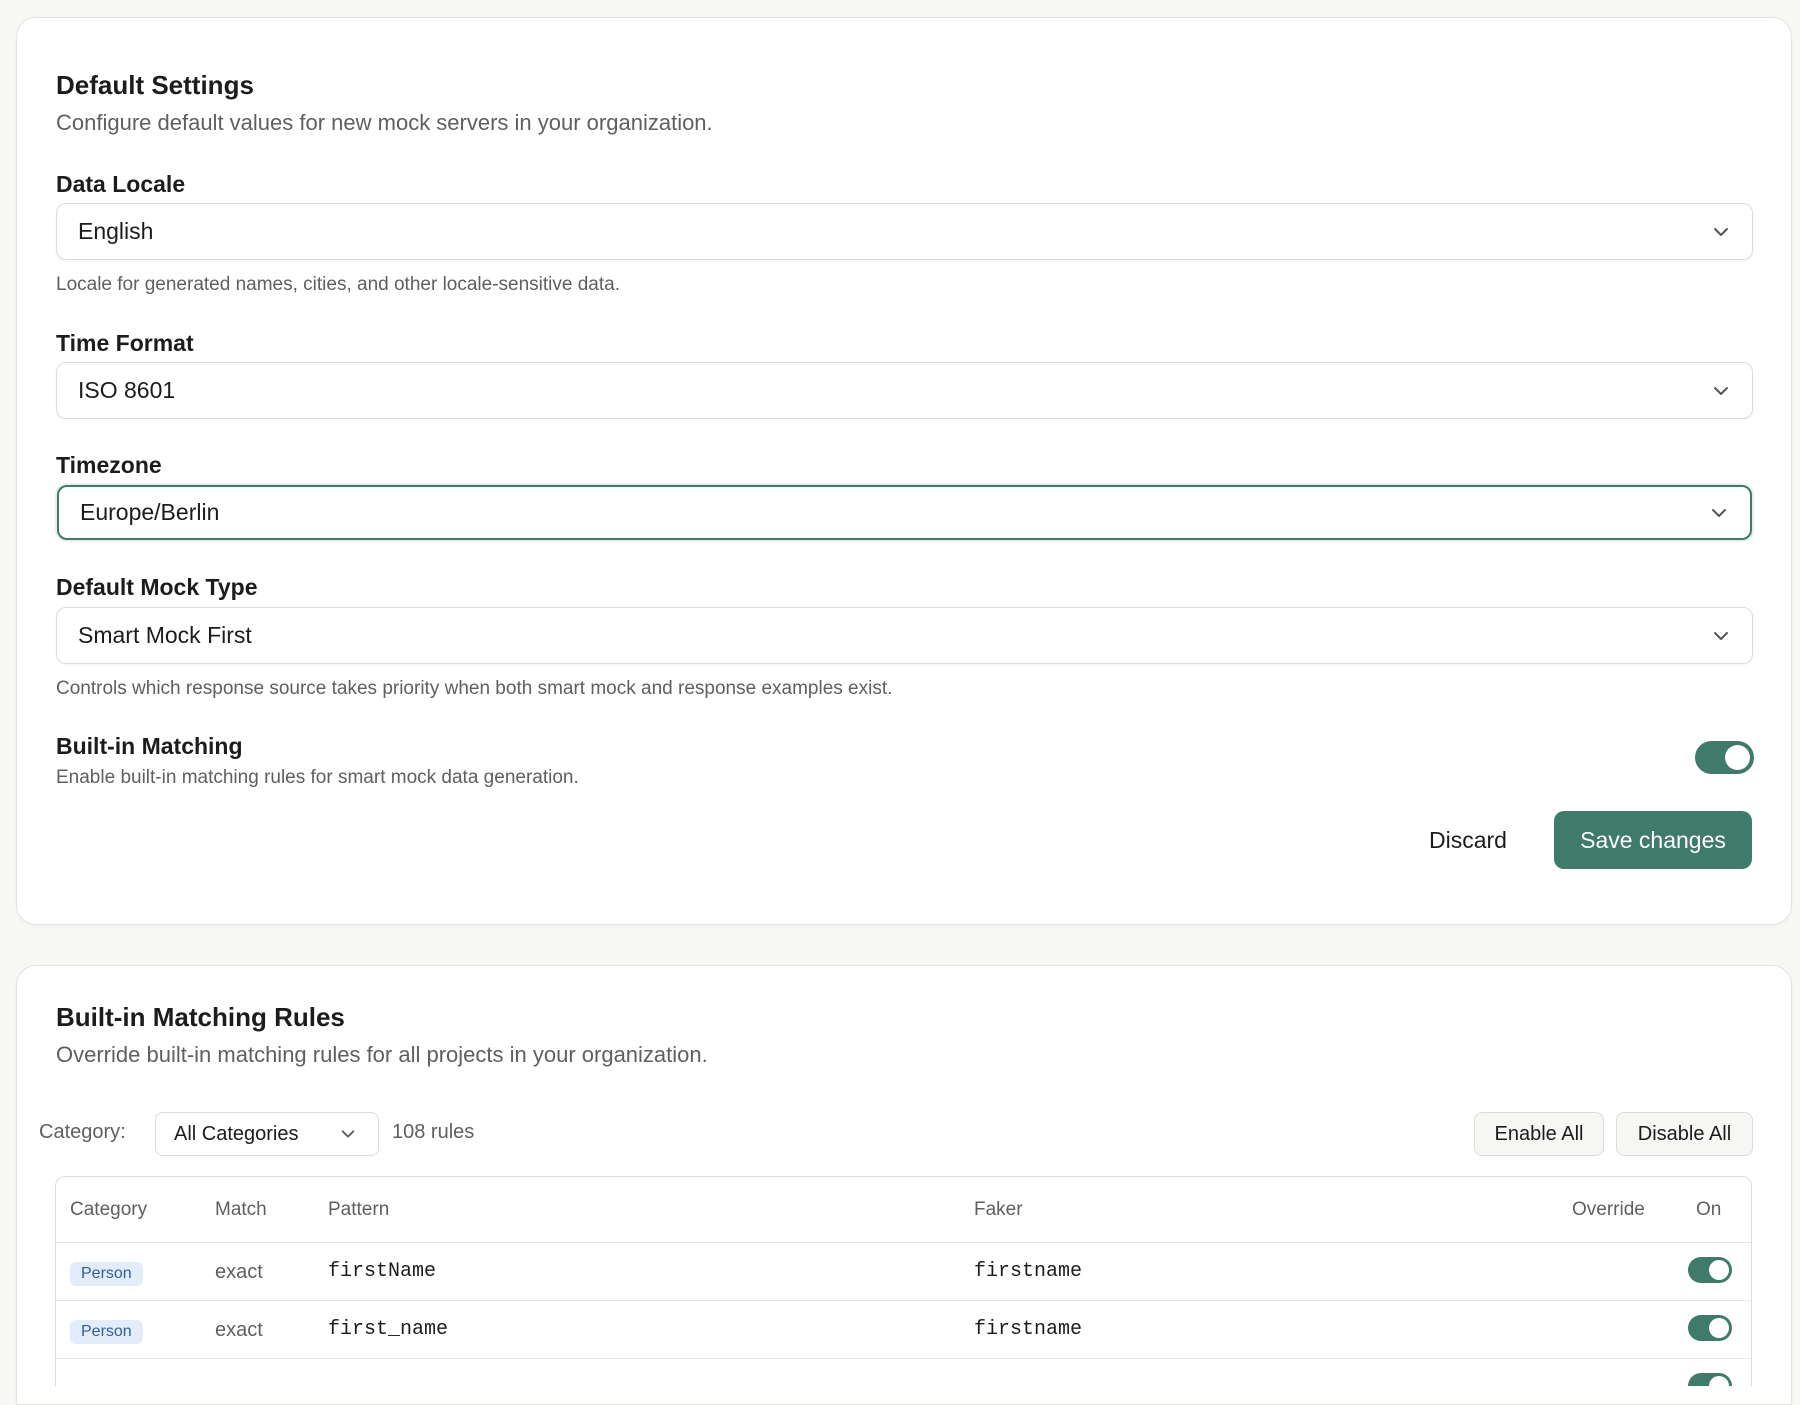 The height and width of the screenshot is (1405, 1800). What do you see at coordinates (1468, 840) in the screenshot?
I see `discard-button: Discard` at bounding box center [1468, 840].